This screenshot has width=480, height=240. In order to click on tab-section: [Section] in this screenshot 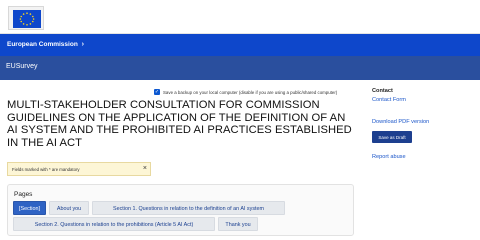, I will do `click(29, 208)`.